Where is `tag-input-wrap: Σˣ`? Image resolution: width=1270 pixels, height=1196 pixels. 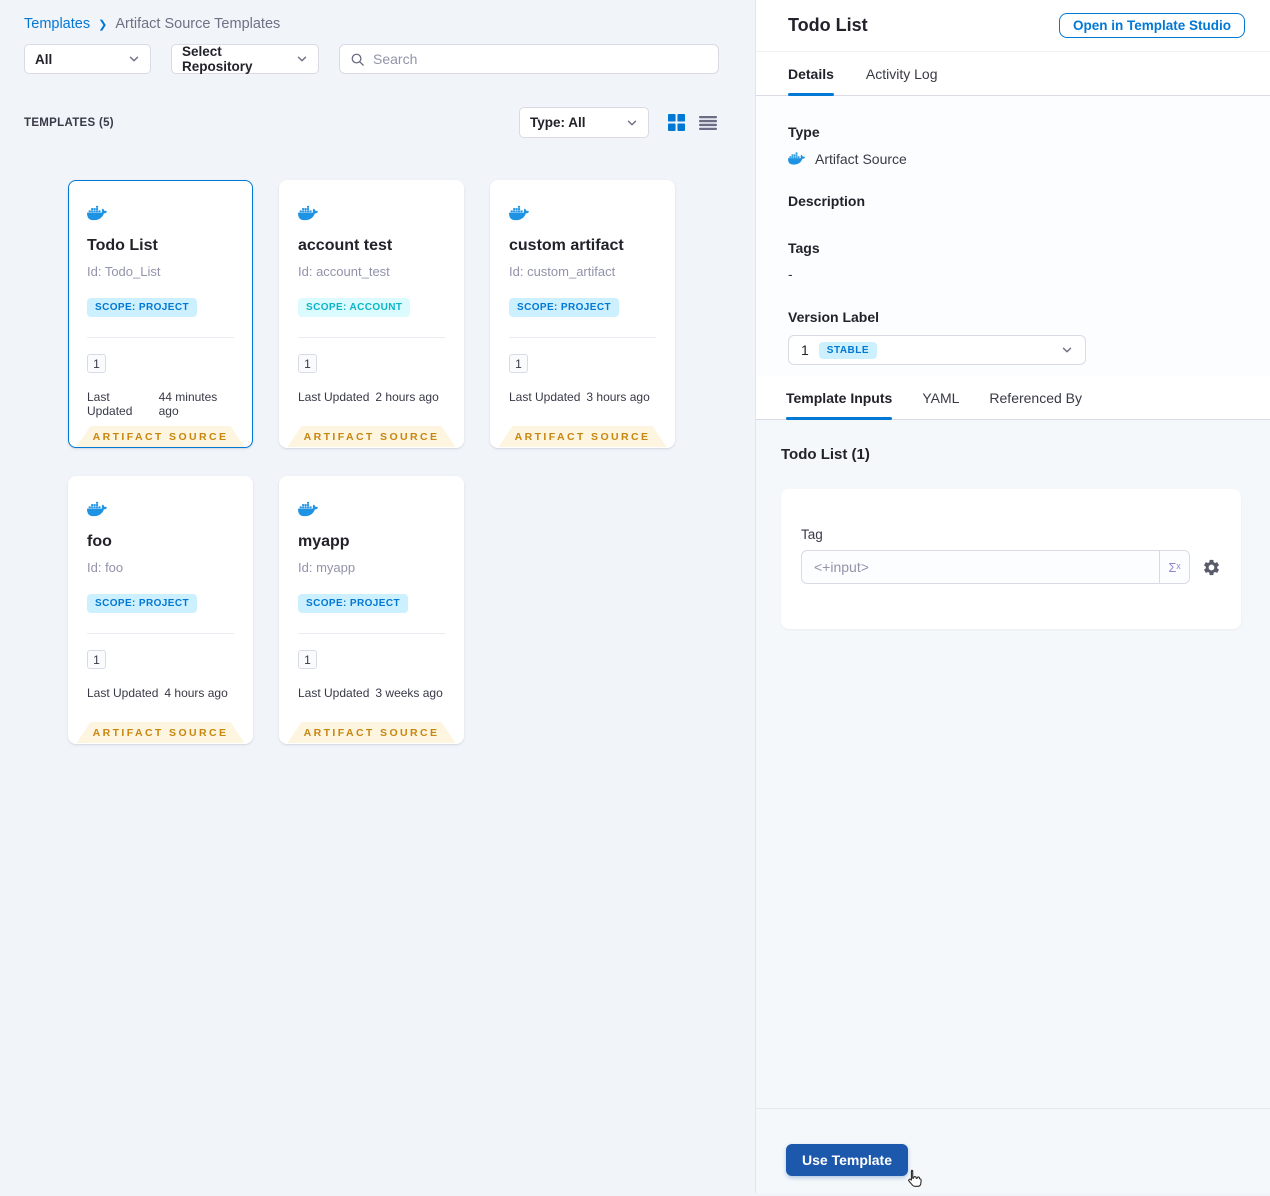 tag-input-wrap: Σˣ is located at coordinates (995, 567).